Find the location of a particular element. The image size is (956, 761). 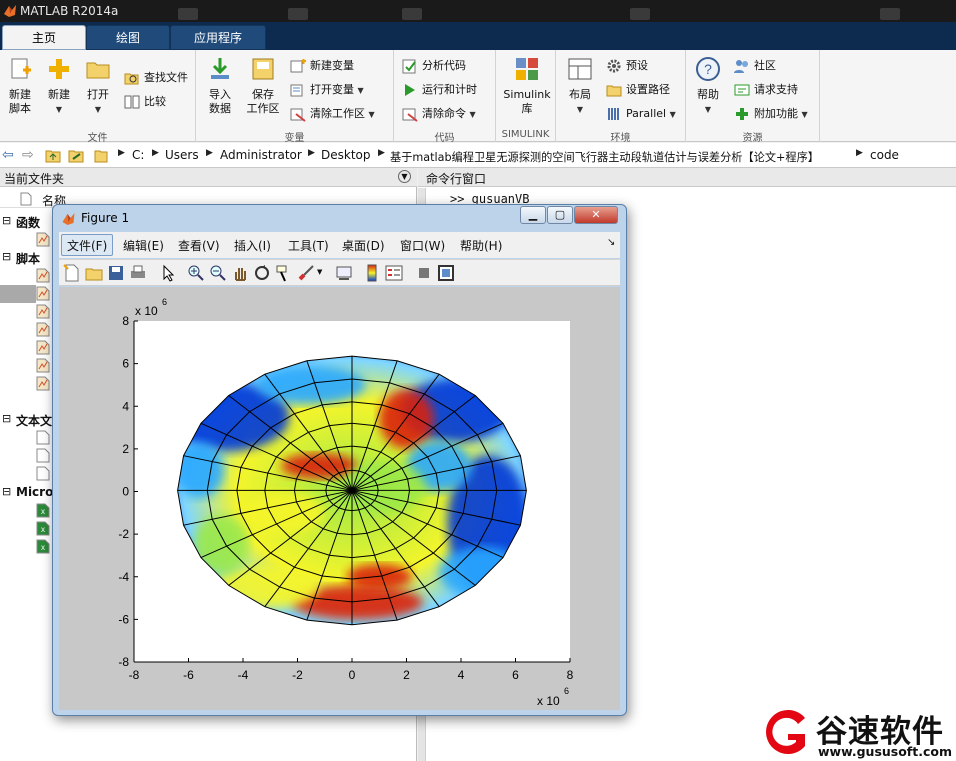

menu-help: 帮助(H) is located at coordinates (481, 245).